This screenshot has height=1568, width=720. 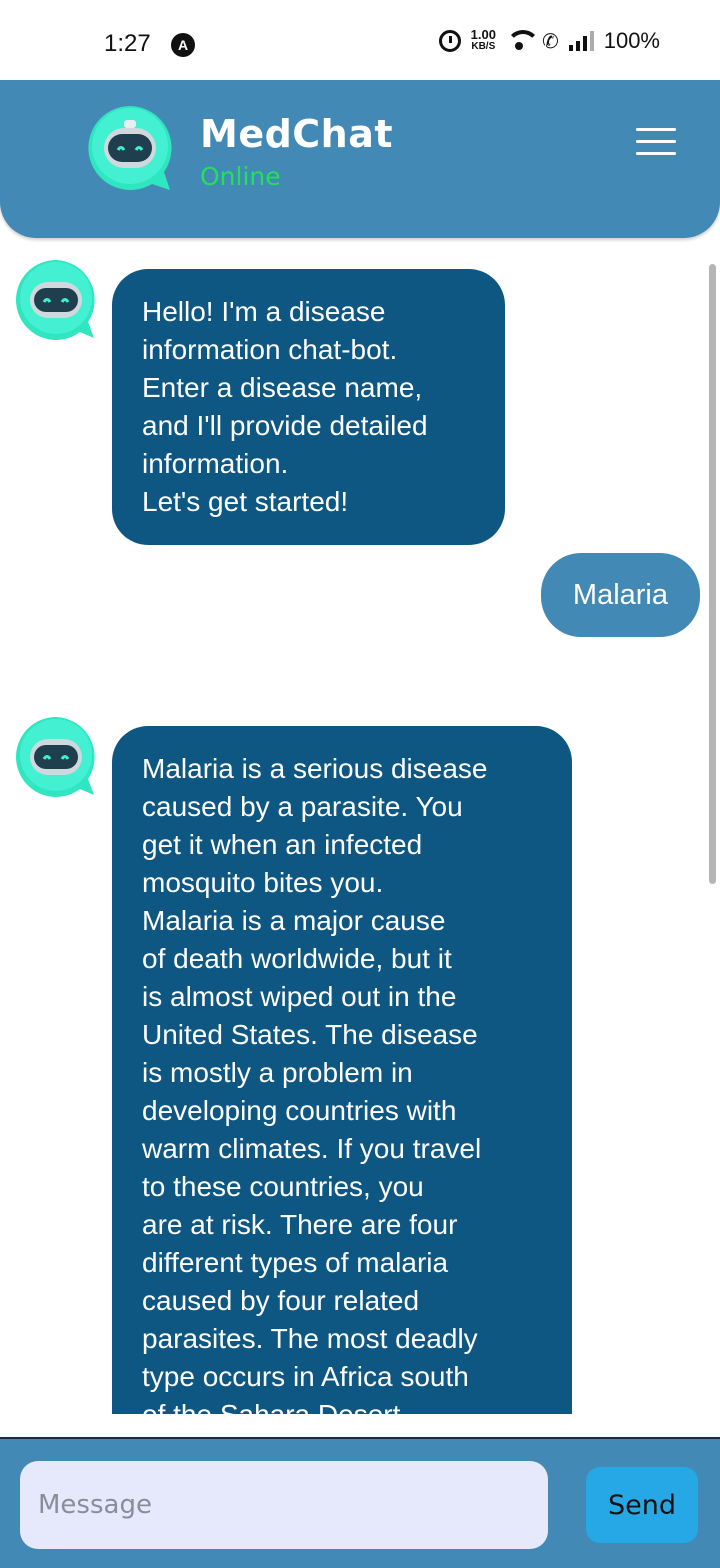 What do you see at coordinates (240, 176) in the screenshot?
I see `online-status: Online` at bounding box center [240, 176].